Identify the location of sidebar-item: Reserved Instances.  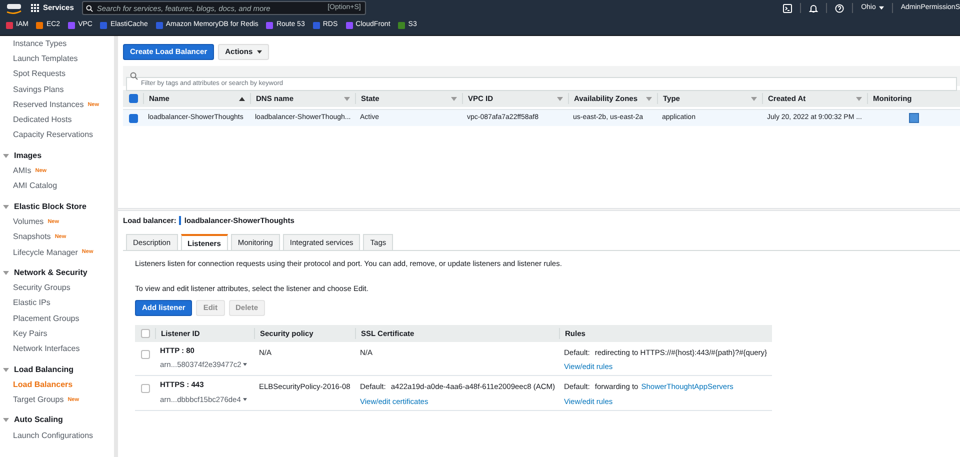
(48, 104).